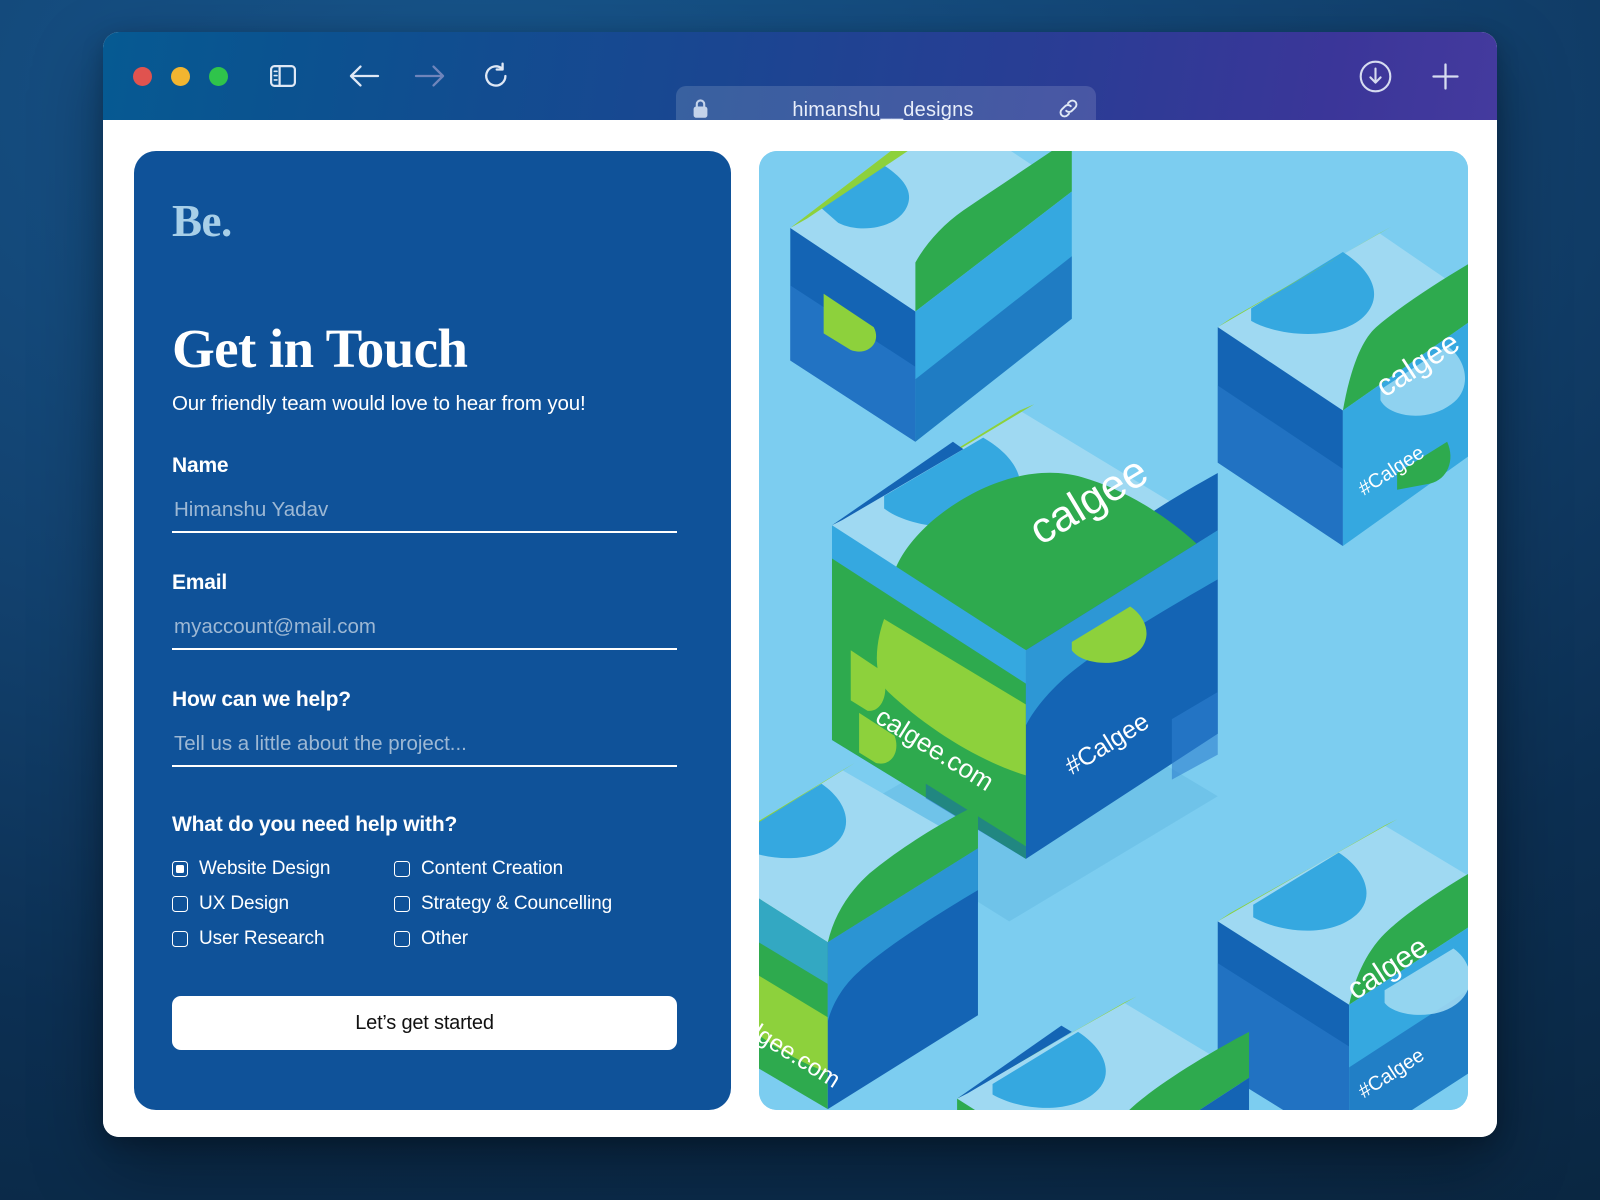 This screenshot has width=1600, height=1200. What do you see at coordinates (424, 515) in the screenshot?
I see `name-input` at bounding box center [424, 515].